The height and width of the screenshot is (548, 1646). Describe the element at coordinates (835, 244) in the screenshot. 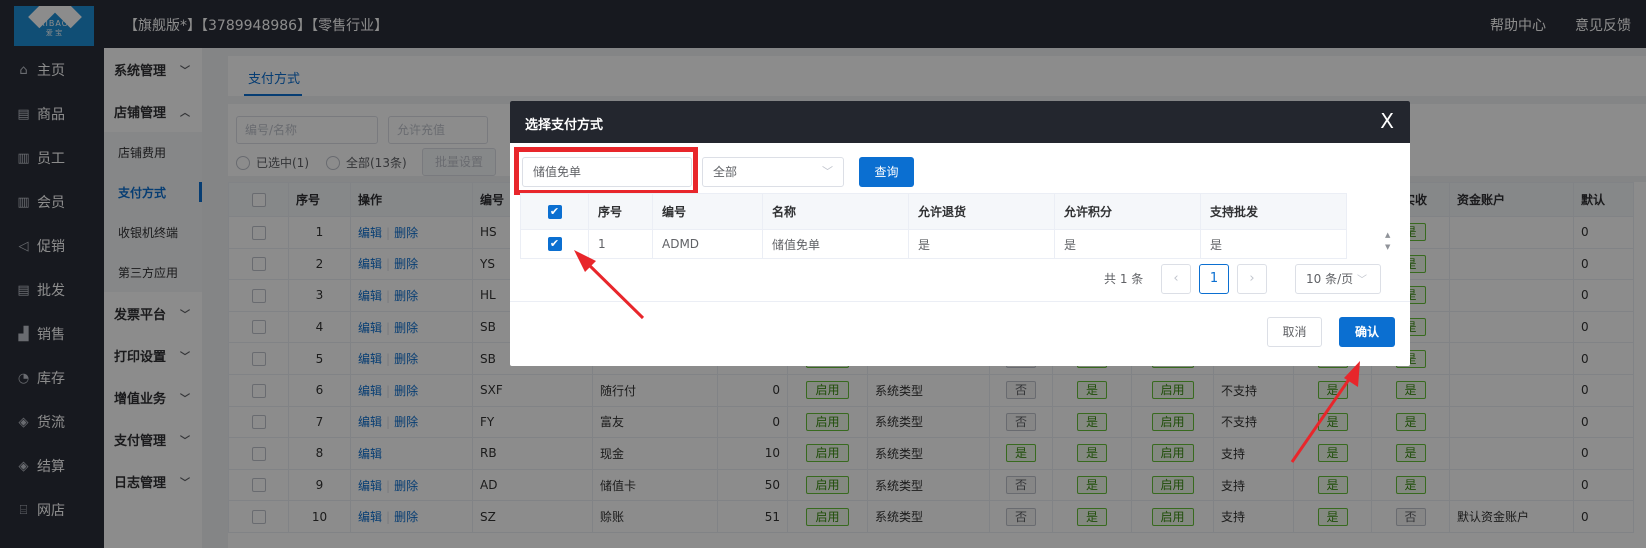

I see `cell-name: 储值免单` at that location.